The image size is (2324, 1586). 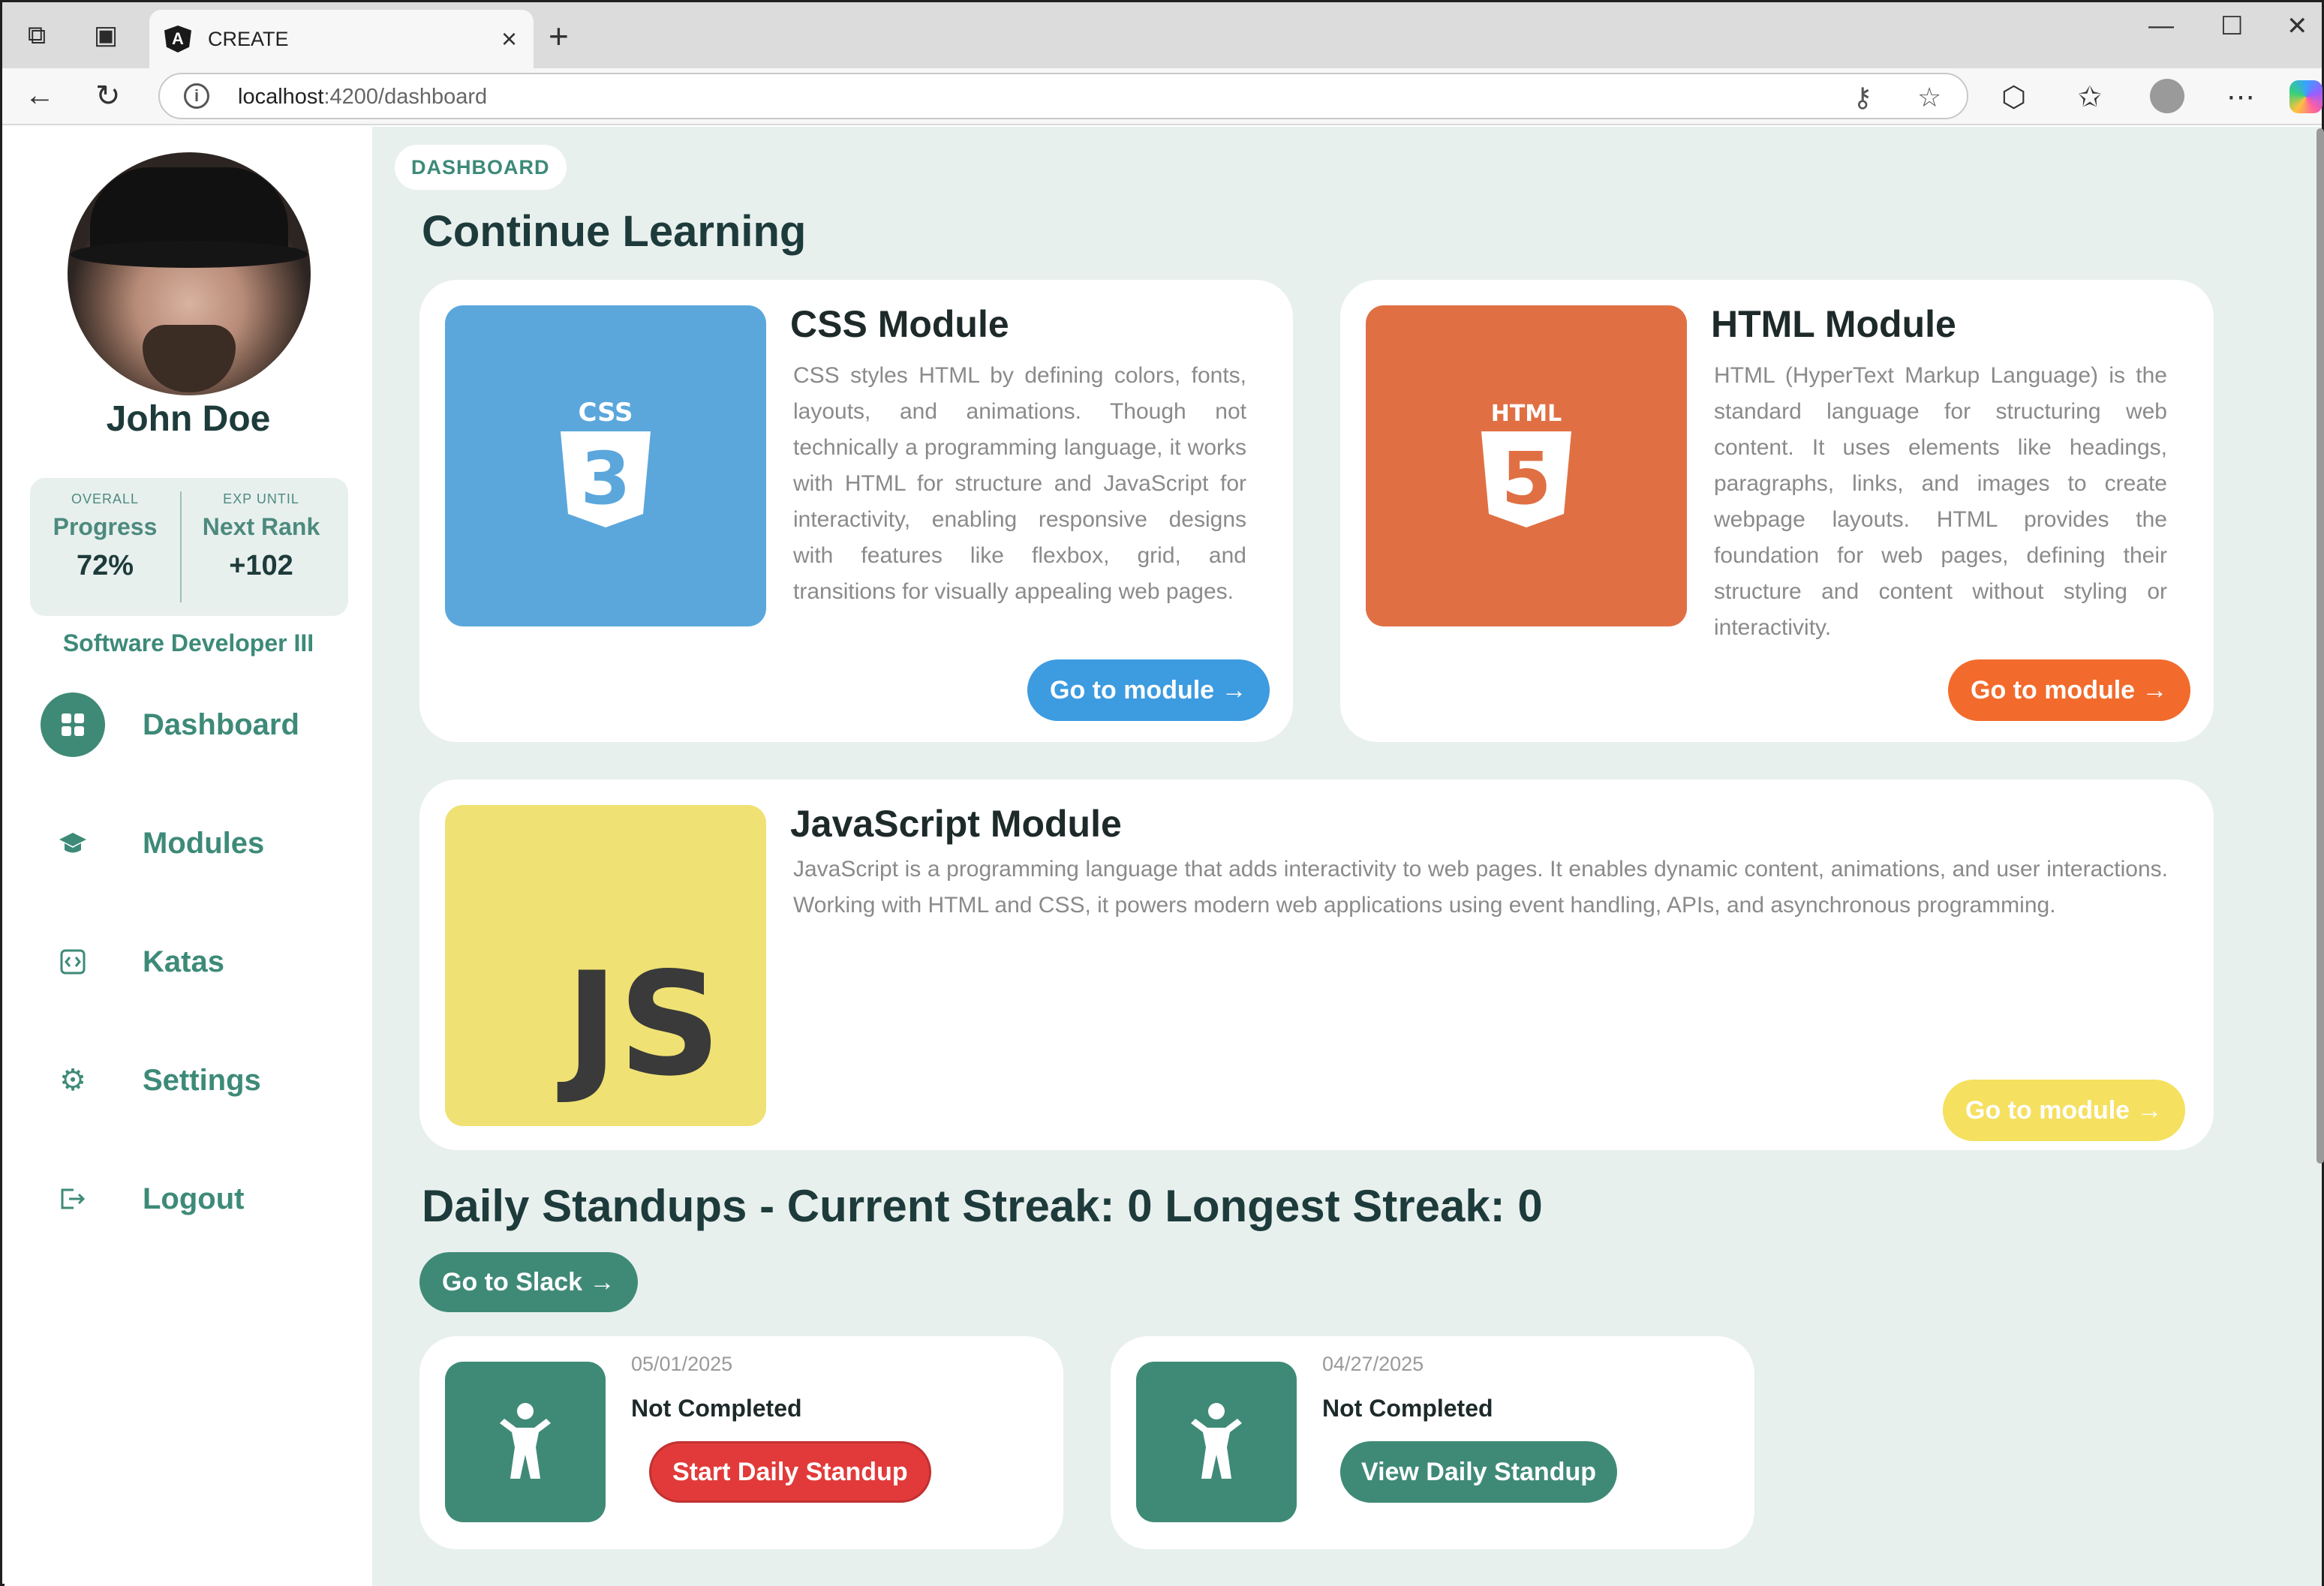 I want to click on standup-date: 05/01/2025, so click(x=682, y=1364).